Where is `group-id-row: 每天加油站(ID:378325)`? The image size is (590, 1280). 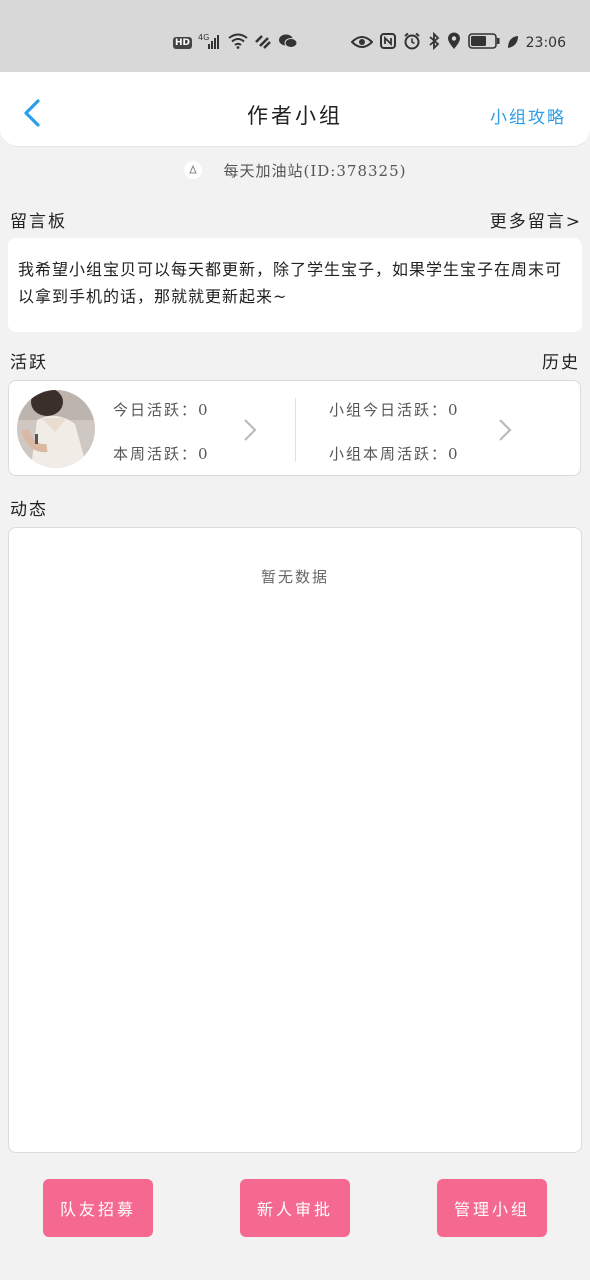 group-id-row: 每天加油站(ID:378325) is located at coordinates (295, 170).